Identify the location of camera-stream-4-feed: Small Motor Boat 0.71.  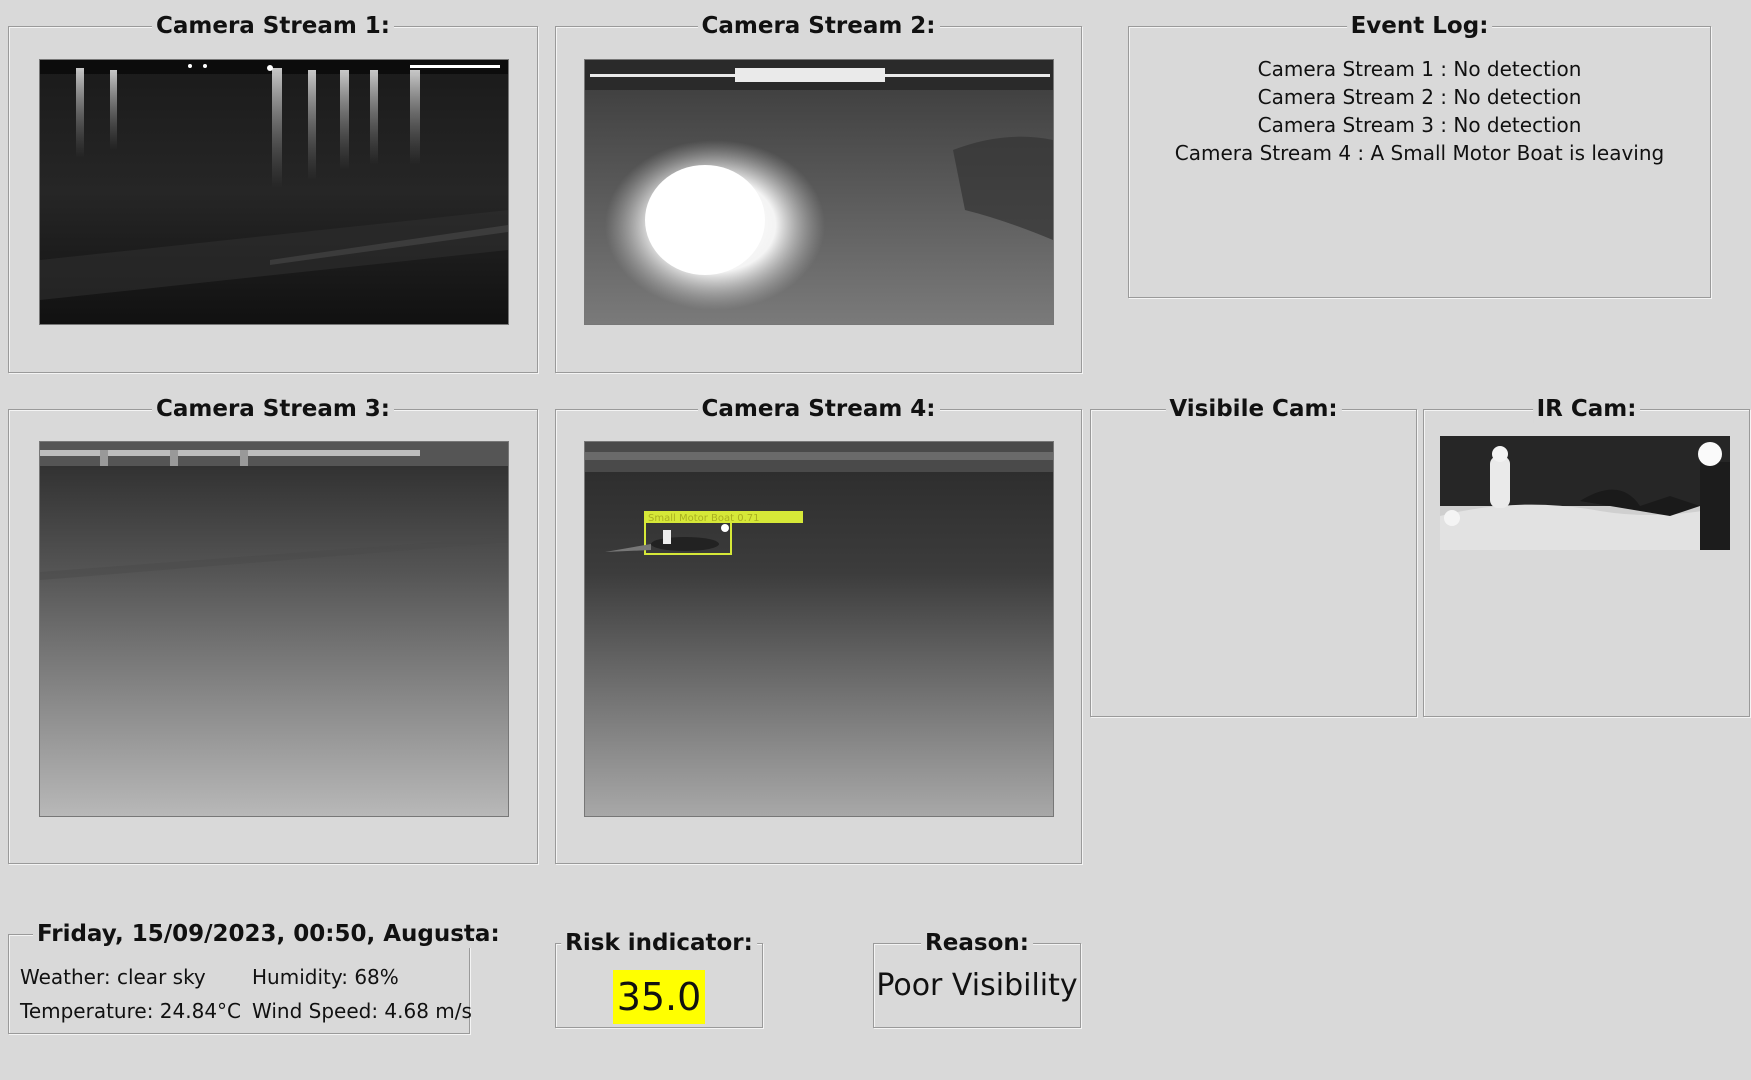
(819, 629).